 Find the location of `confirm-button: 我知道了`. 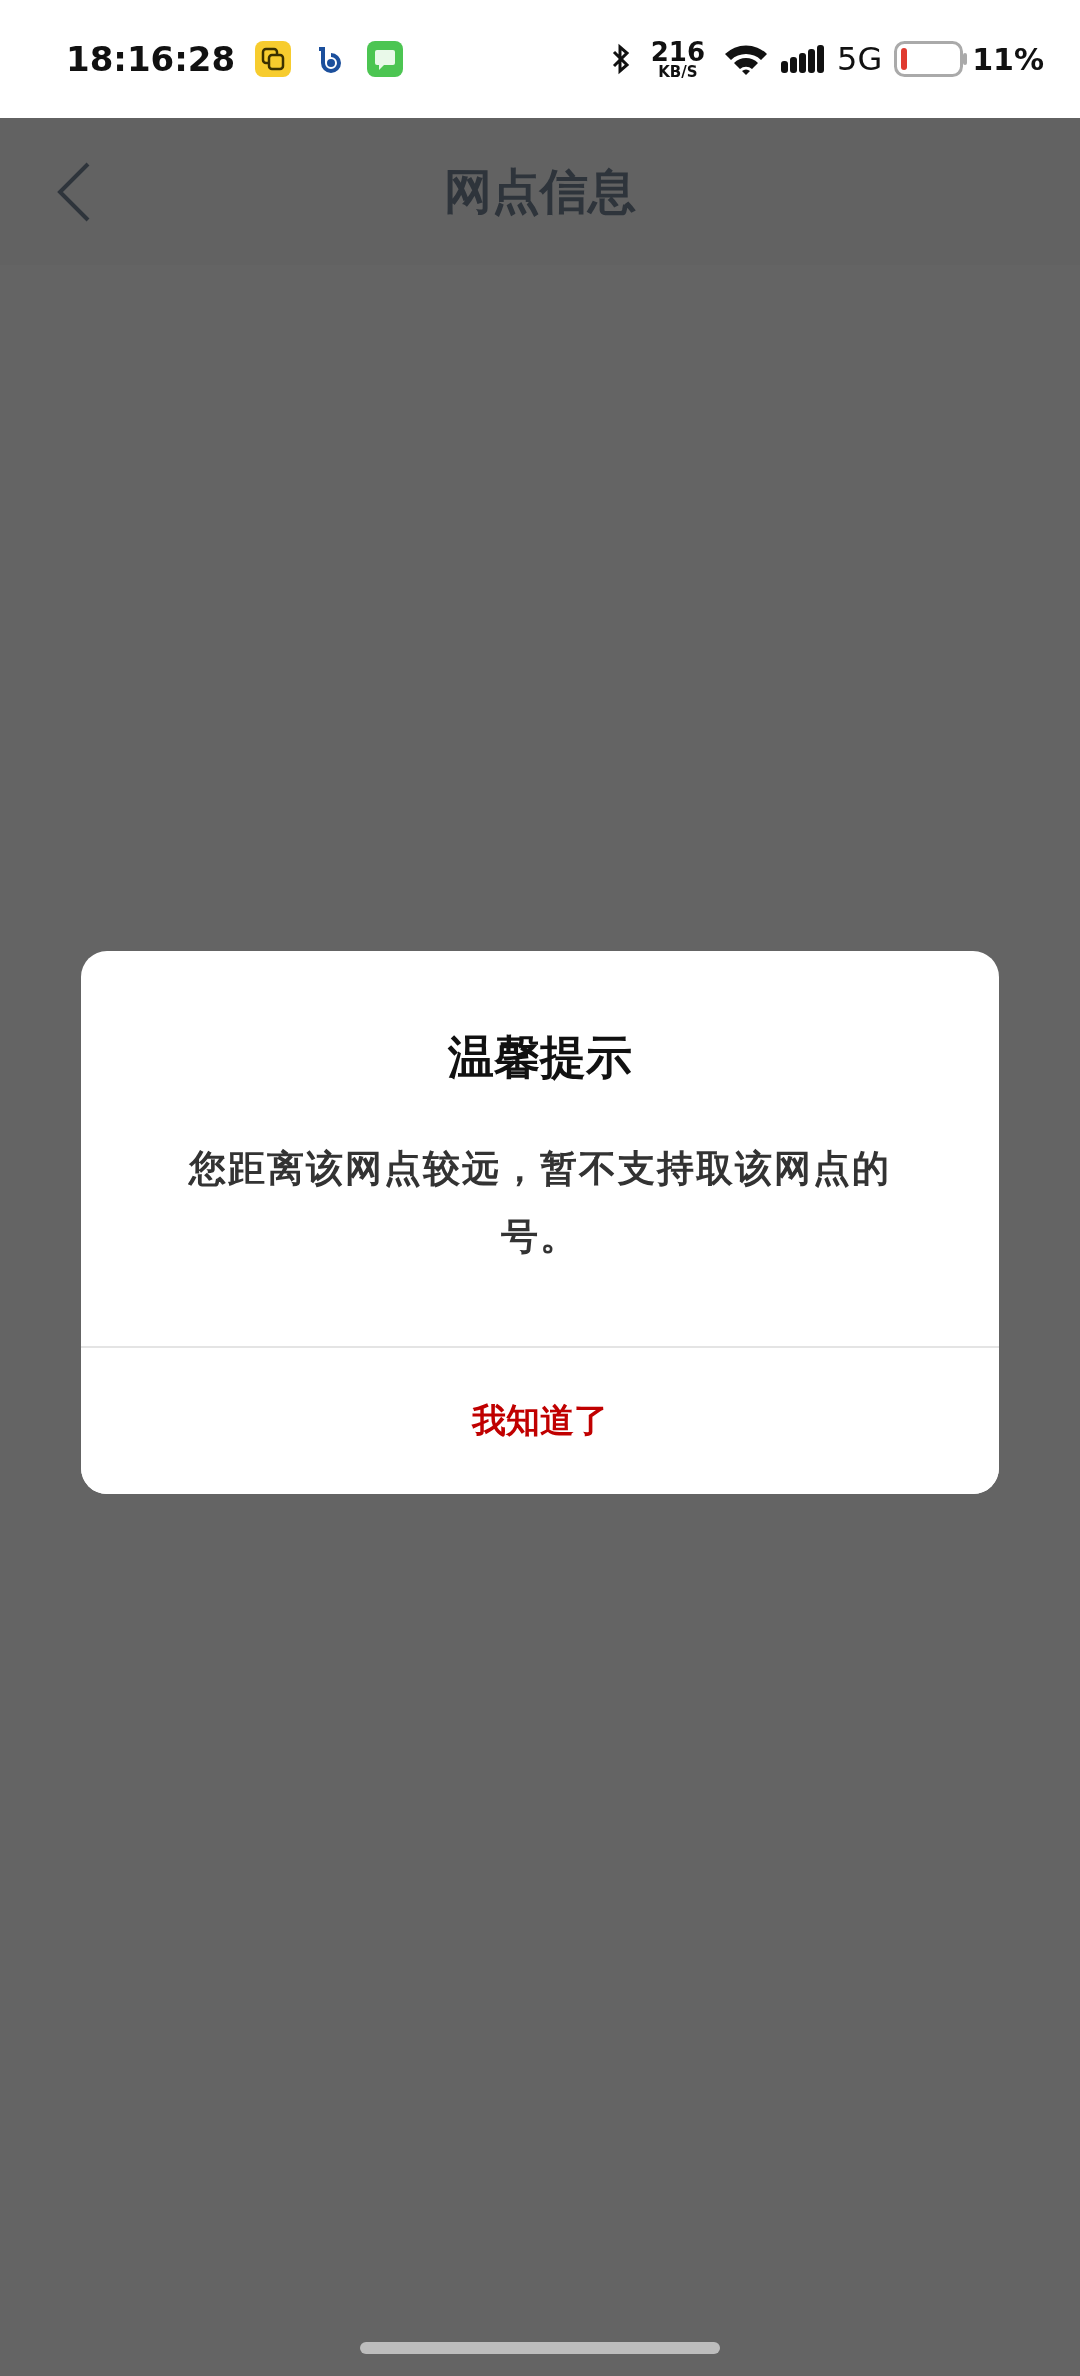

confirm-button: 我知道了 is located at coordinates (540, 1420).